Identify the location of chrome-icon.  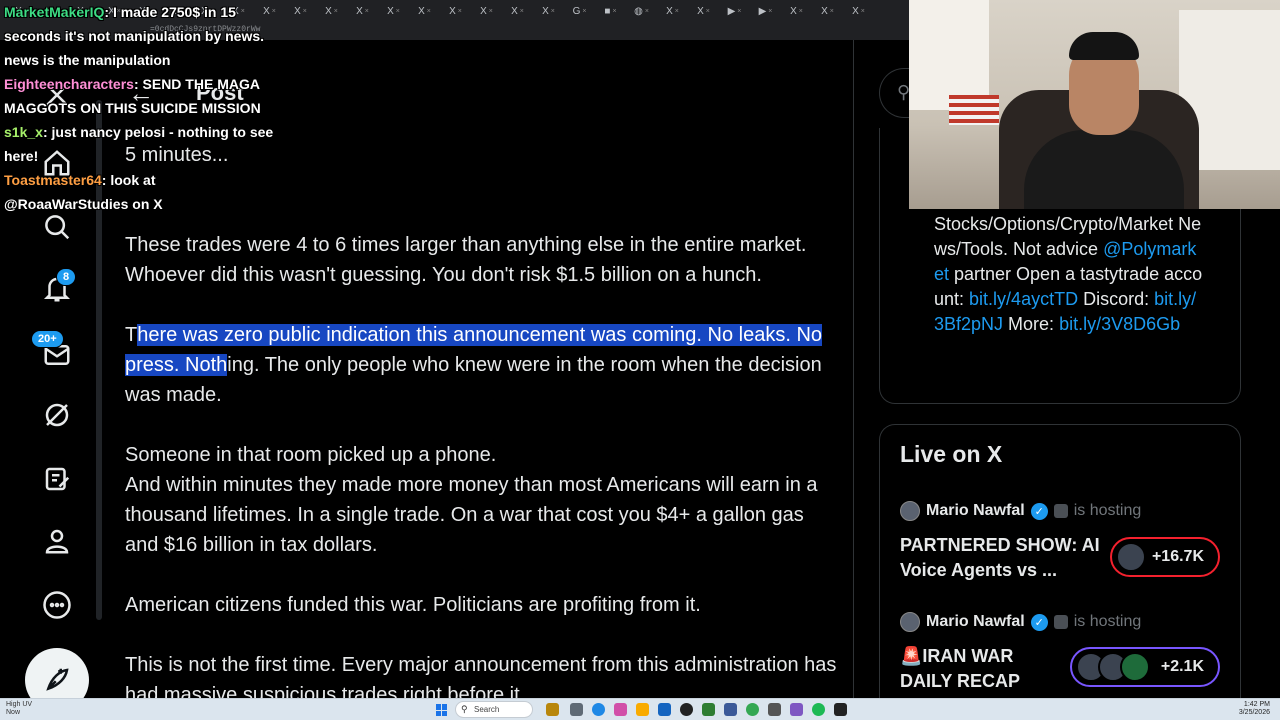
(752, 709).